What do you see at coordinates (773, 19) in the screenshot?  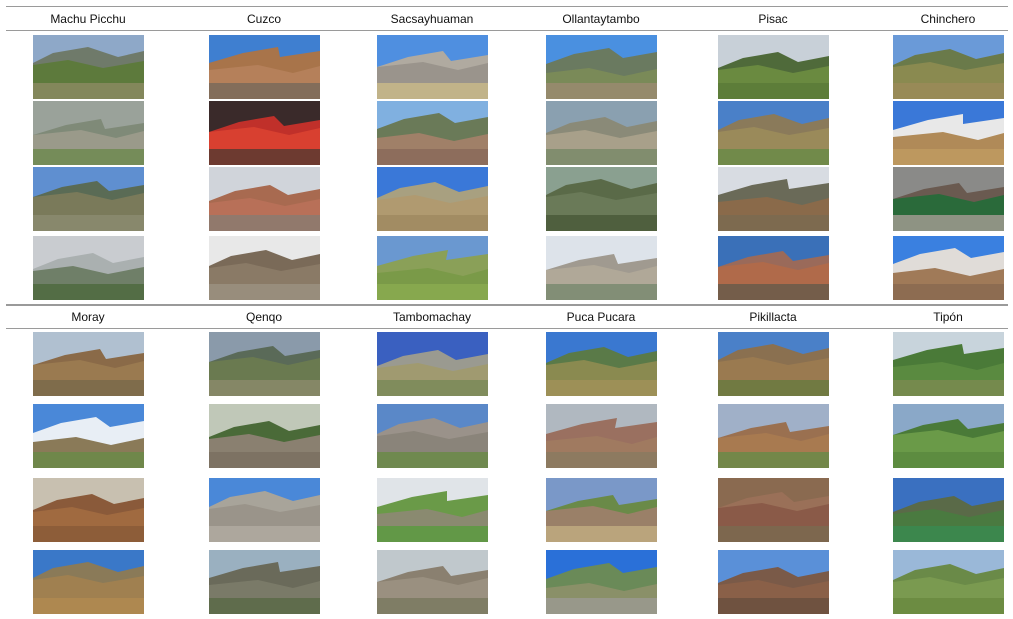 I see `site-name-header: Pisac` at bounding box center [773, 19].